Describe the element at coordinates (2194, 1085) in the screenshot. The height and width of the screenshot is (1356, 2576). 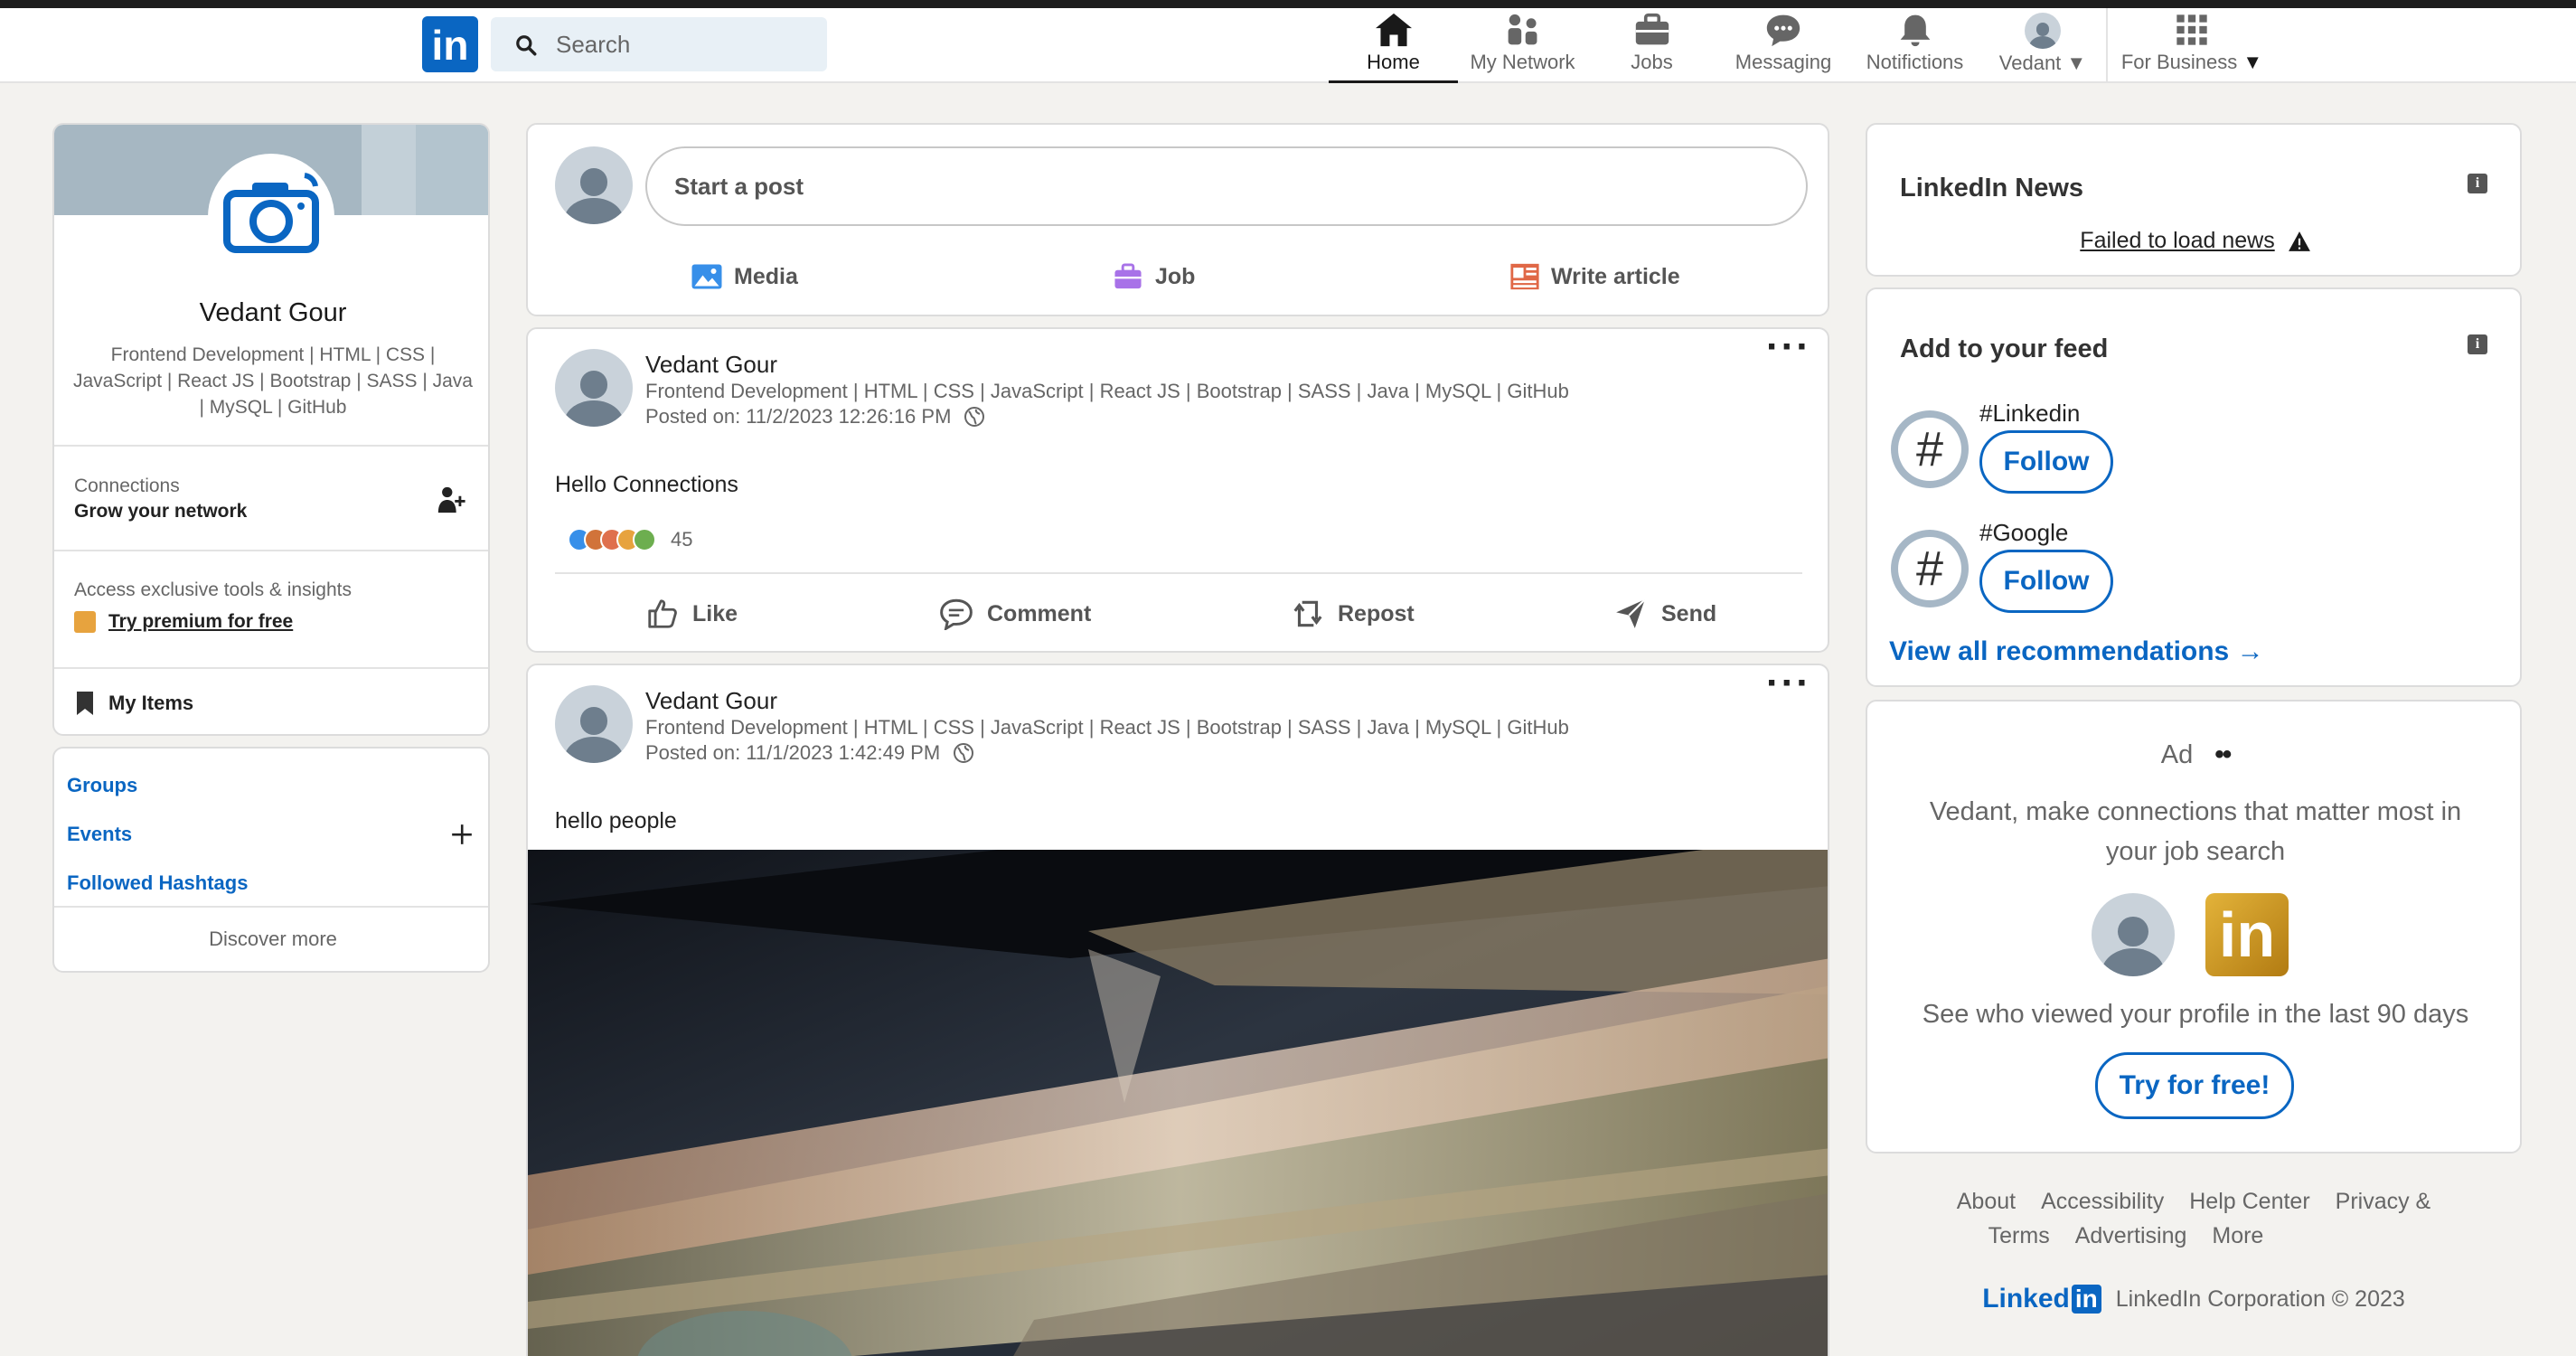
I see `try-for-free-button: Try for free!` at that location.